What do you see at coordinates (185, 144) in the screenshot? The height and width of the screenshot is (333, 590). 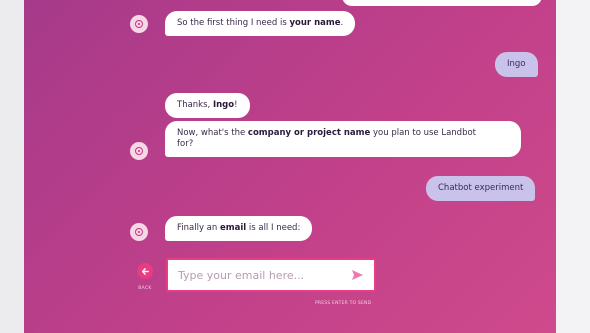 I see `message-line: for?` at bounding box center [185, 144].